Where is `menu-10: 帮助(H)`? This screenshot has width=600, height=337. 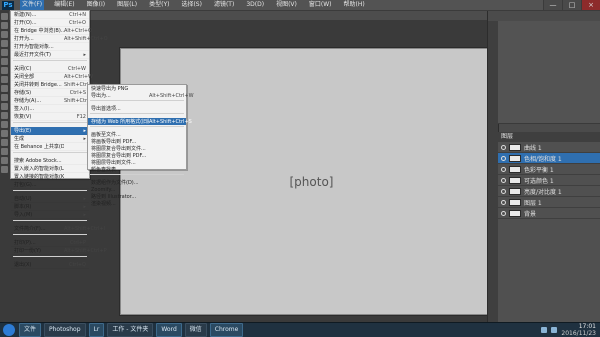
menu-10: 帮助(H) is located at coordinates (354, 5).